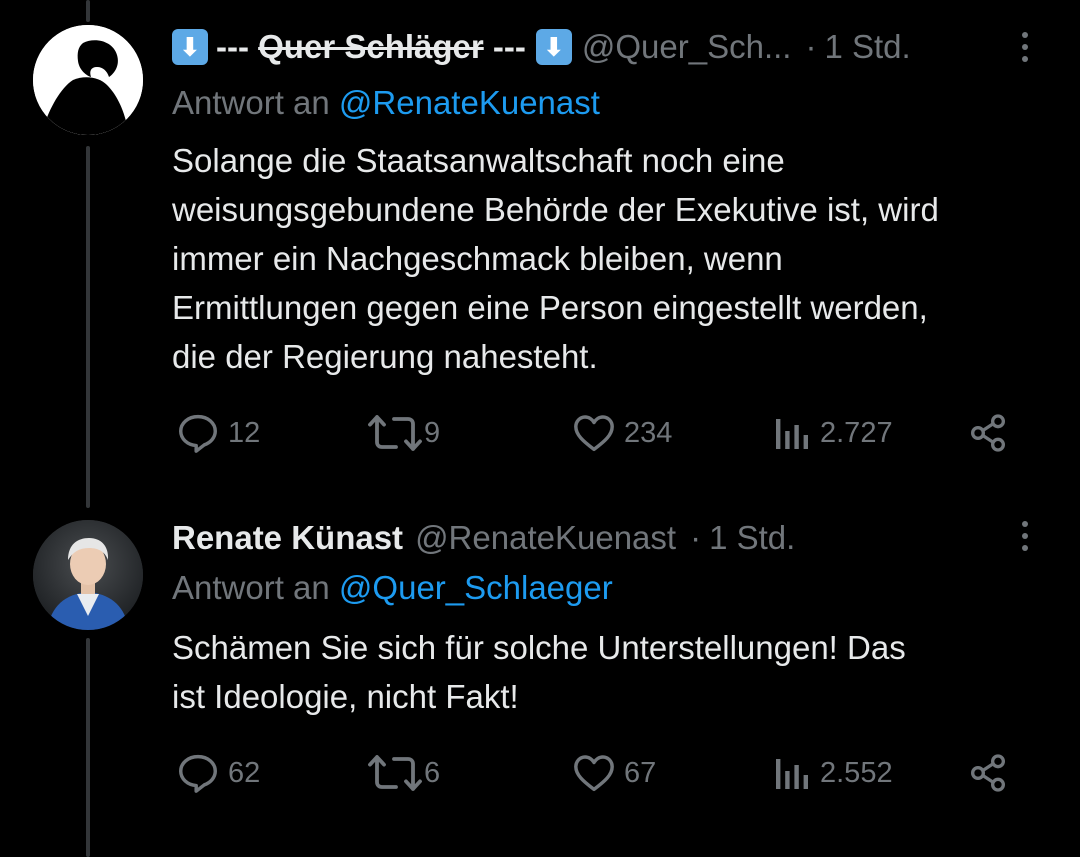 The height and width of the screenshot is (857, 1080). Describe the element at coordinates (640, 772) in the screenshot. I see `like-count: 67` at that location.